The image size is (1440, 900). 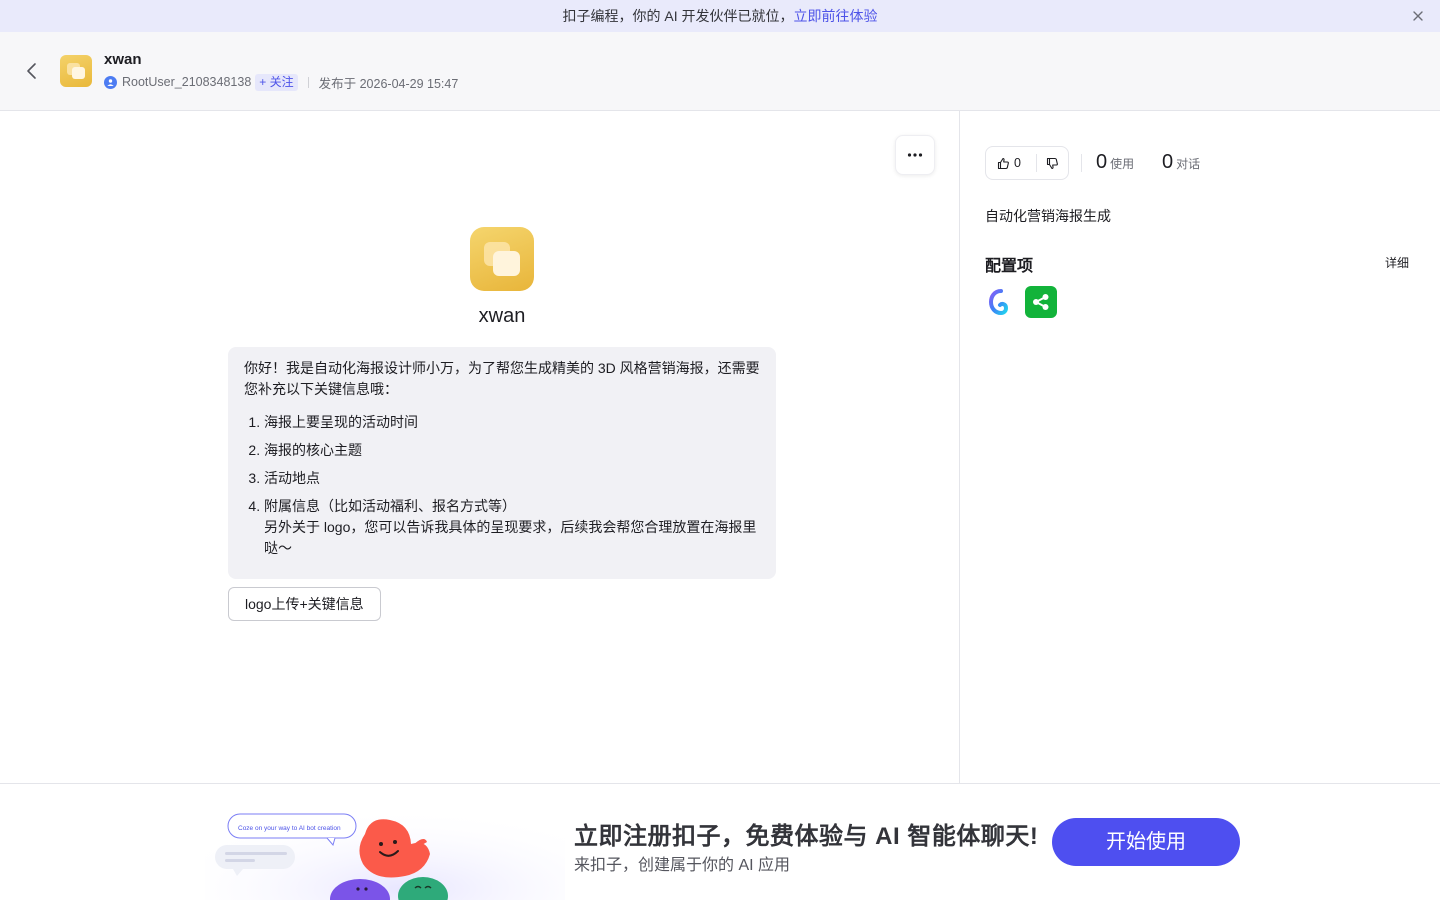 I want to click on list-item: 海报上要呈现的活动时间, so click(x=512, y=422).